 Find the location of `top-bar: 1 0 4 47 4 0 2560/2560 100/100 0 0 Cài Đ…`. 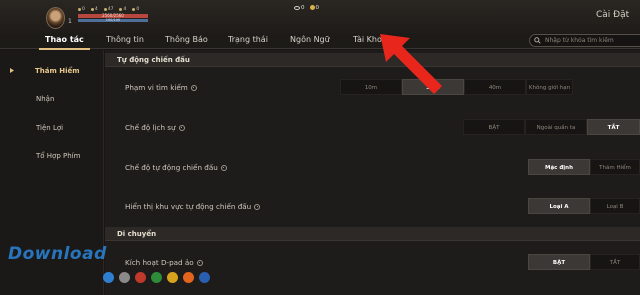

top-bar: 1 0 4 47 4 0 2560/2560 100/100 0 0 Cài Đ… is located at coordinates (320, 16).